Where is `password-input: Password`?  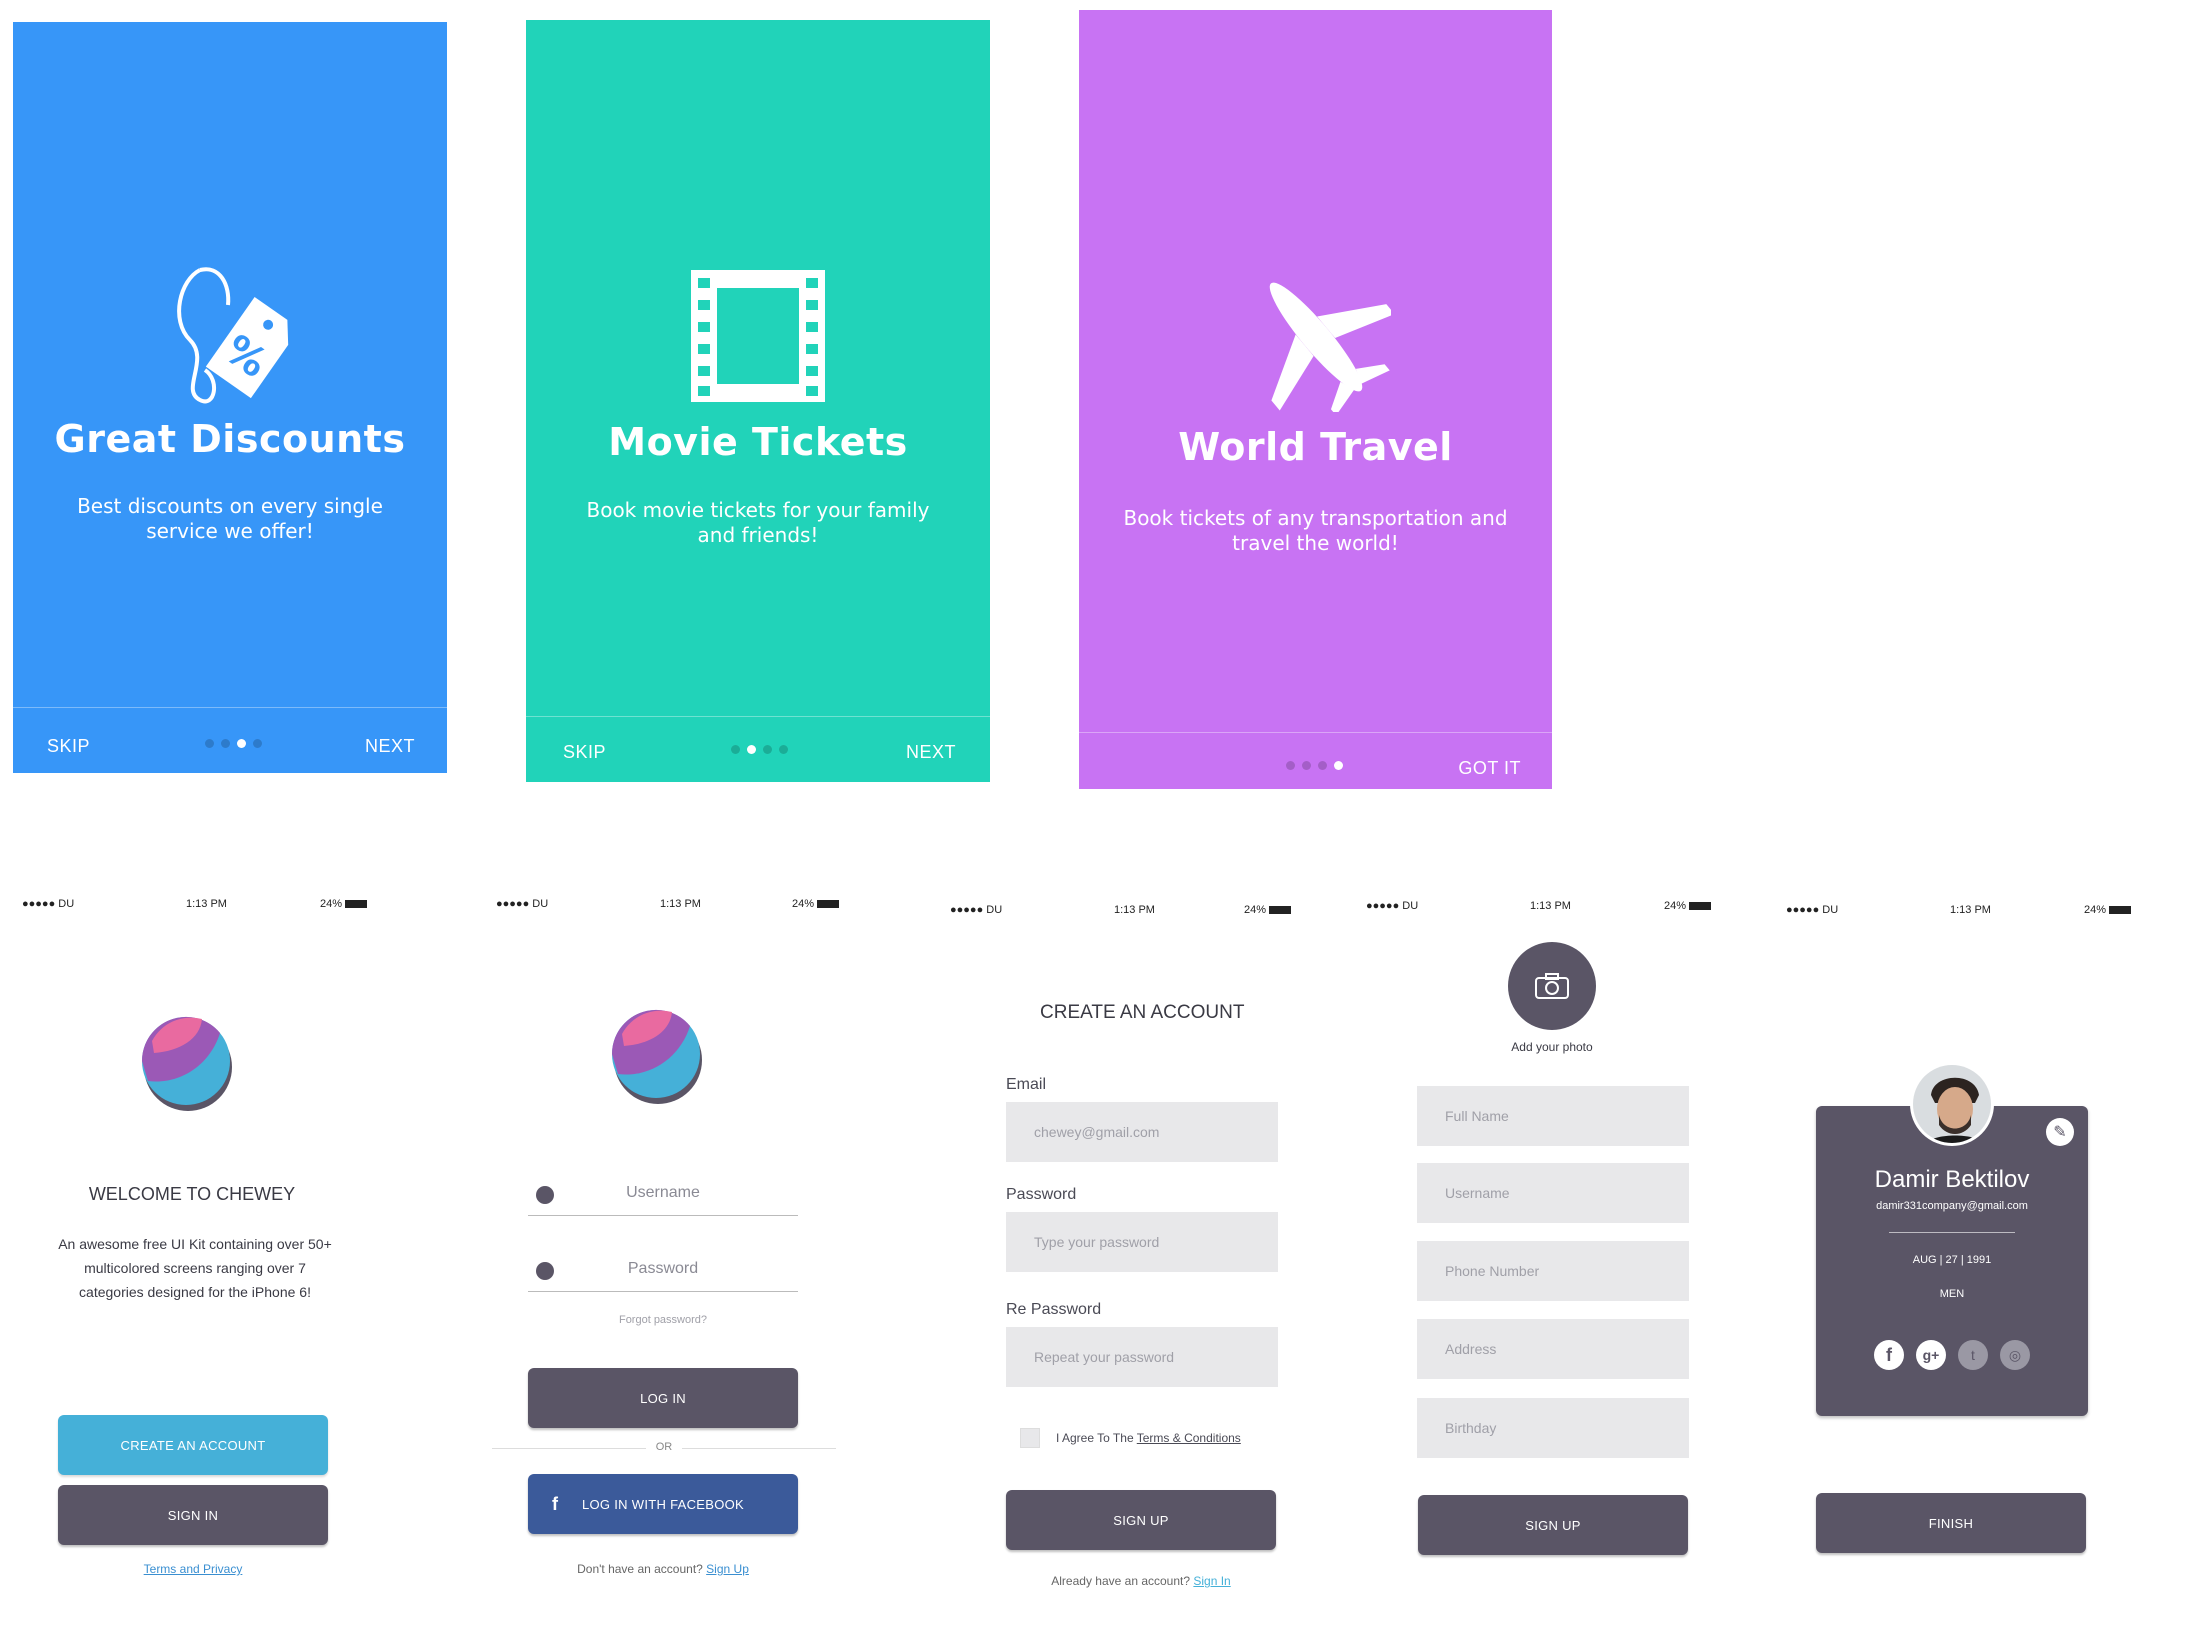
password-input: Password is located at coordinates (663, 1274).